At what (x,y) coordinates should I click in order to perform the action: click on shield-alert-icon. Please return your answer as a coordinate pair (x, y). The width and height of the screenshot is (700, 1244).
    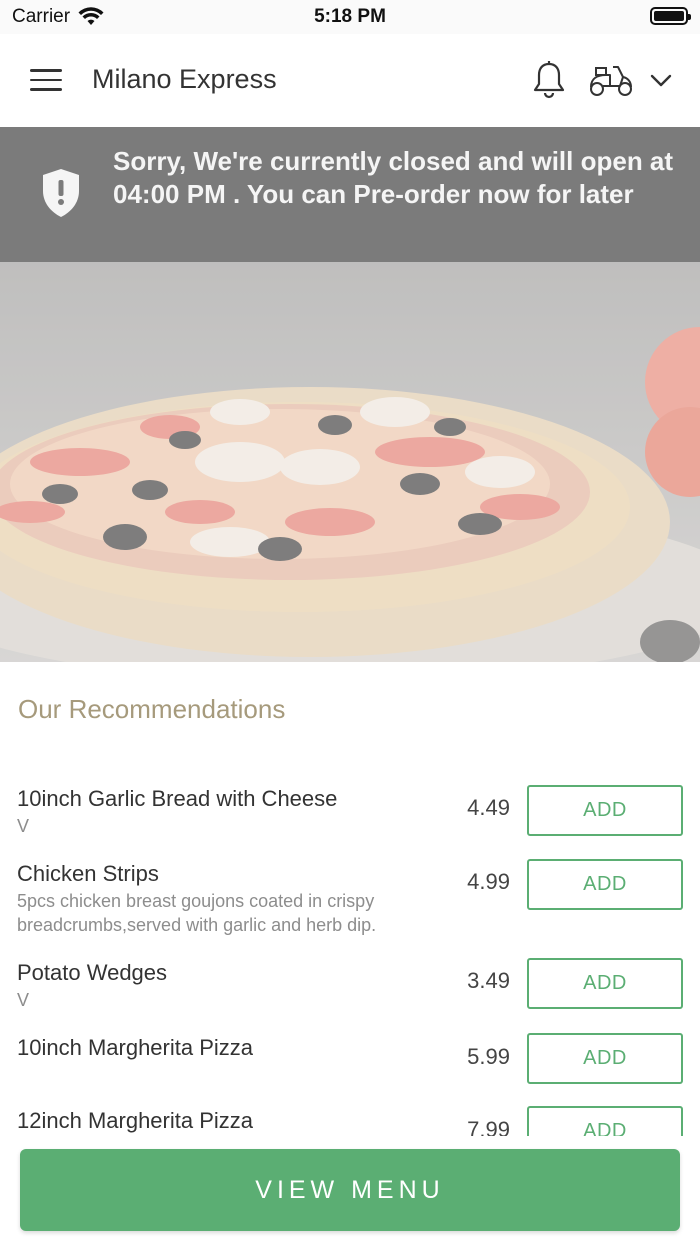
    Looking at the image, I should click on (61, 193).